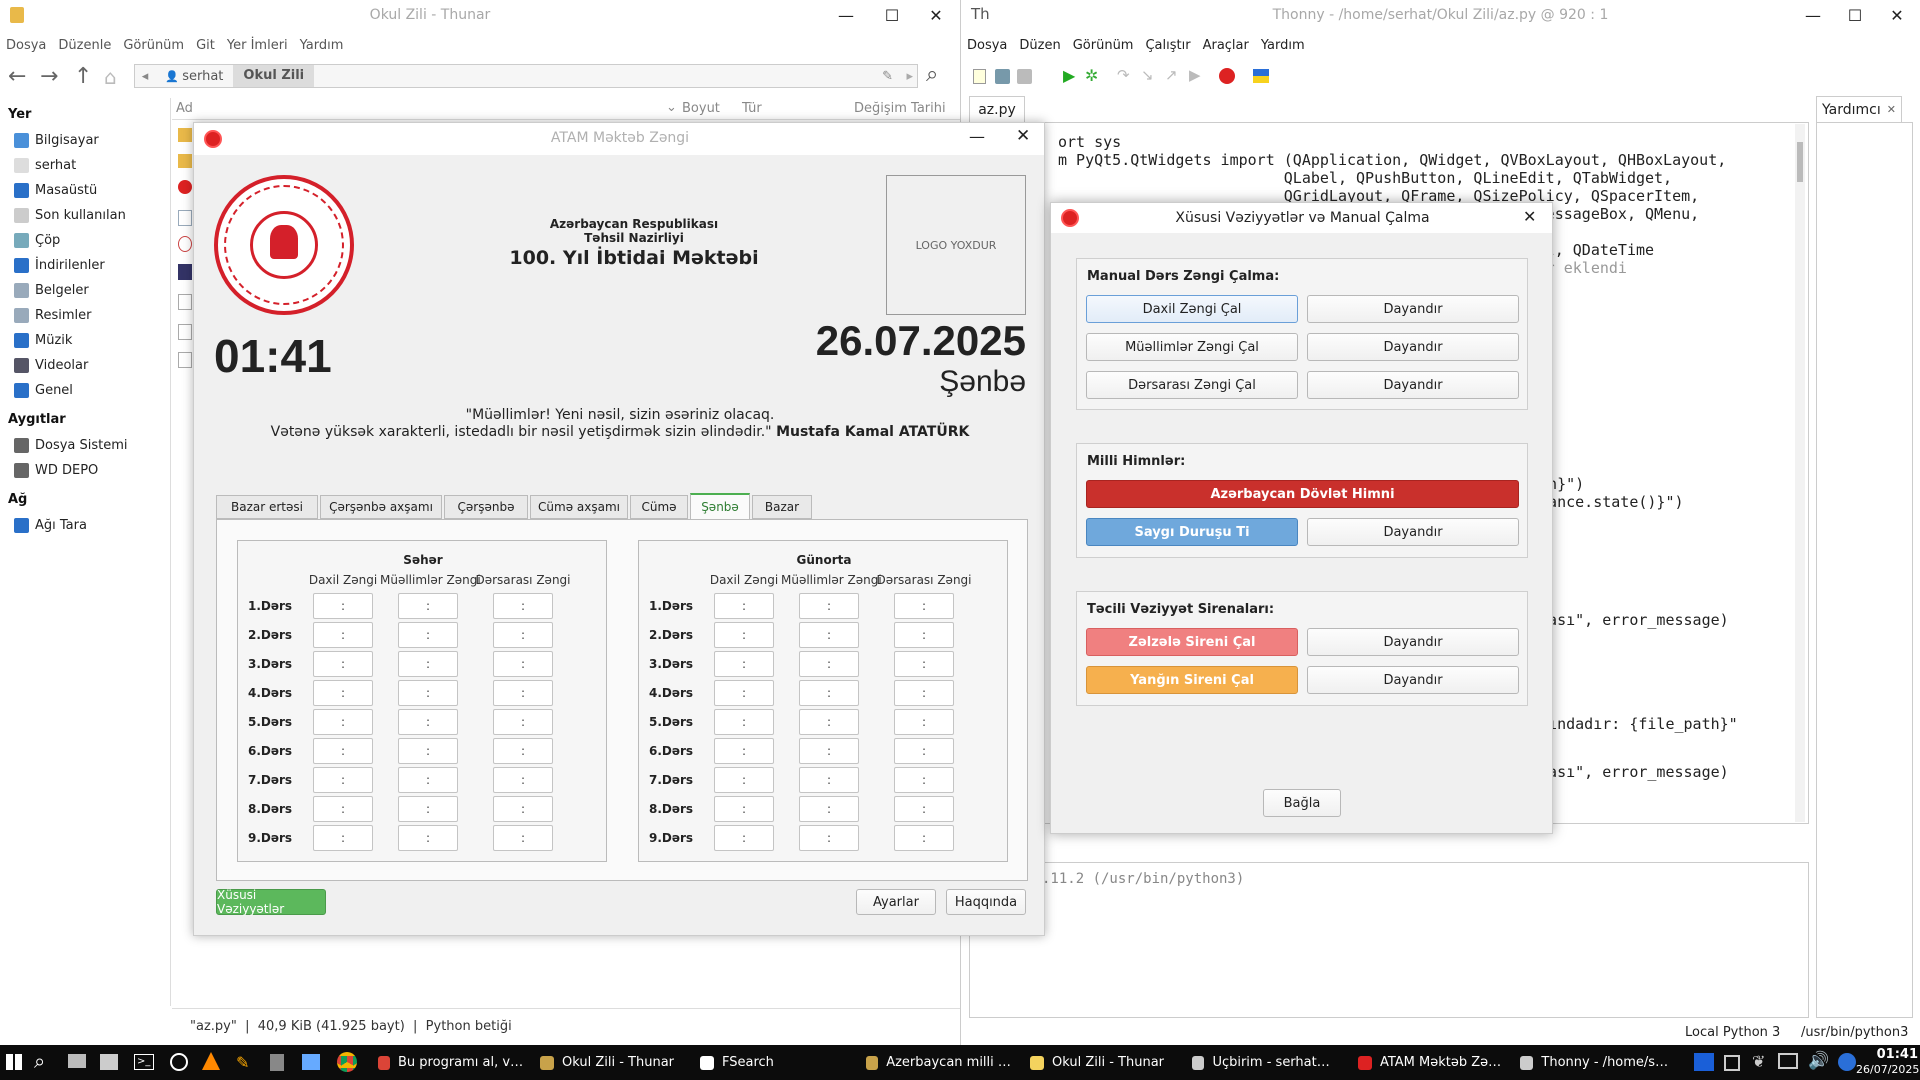 This screenshot has height=1080, width=1920. What do you see at coordinates (84, 45) in the screenshot?
I see `menu-item: Düzenle` at bounding box center [84, 45].